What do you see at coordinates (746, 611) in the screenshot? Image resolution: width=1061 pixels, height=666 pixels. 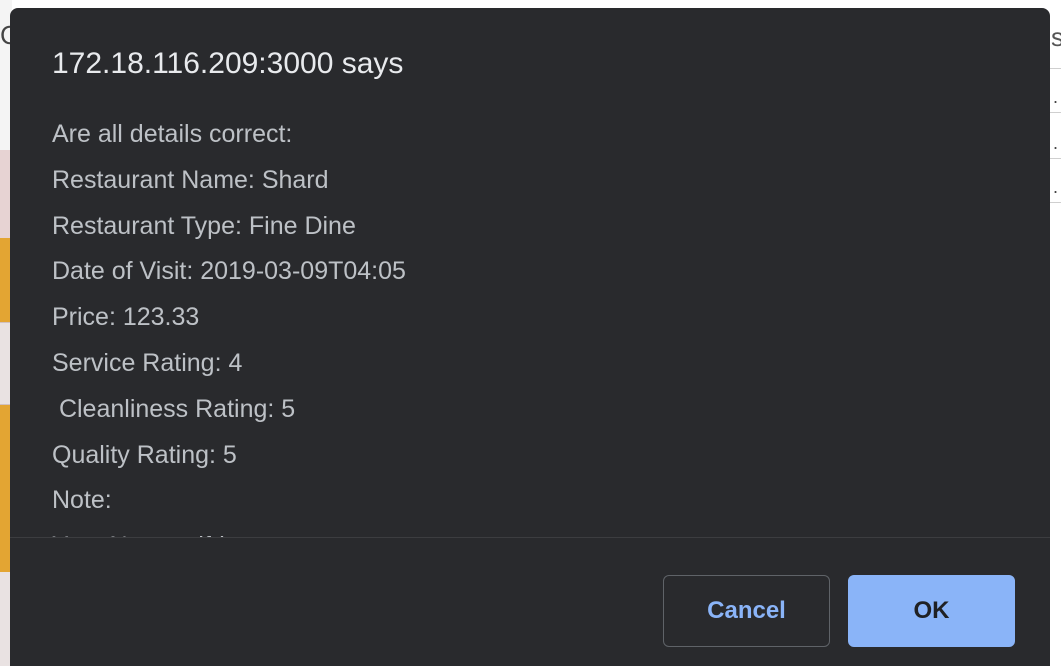 I see `cancel-button: Cancel` at bounding box center [746, 611].